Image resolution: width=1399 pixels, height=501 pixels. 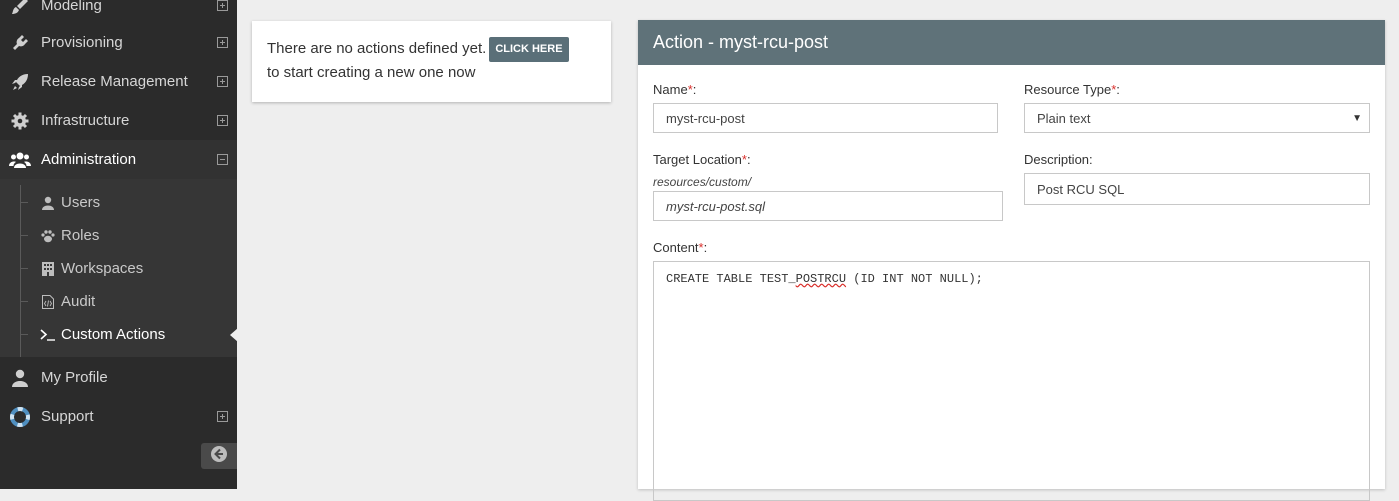 What do you see at coordinates (20, 82) in the screenshot?
I see `rocket-icon` at bounding box center [20, 82].